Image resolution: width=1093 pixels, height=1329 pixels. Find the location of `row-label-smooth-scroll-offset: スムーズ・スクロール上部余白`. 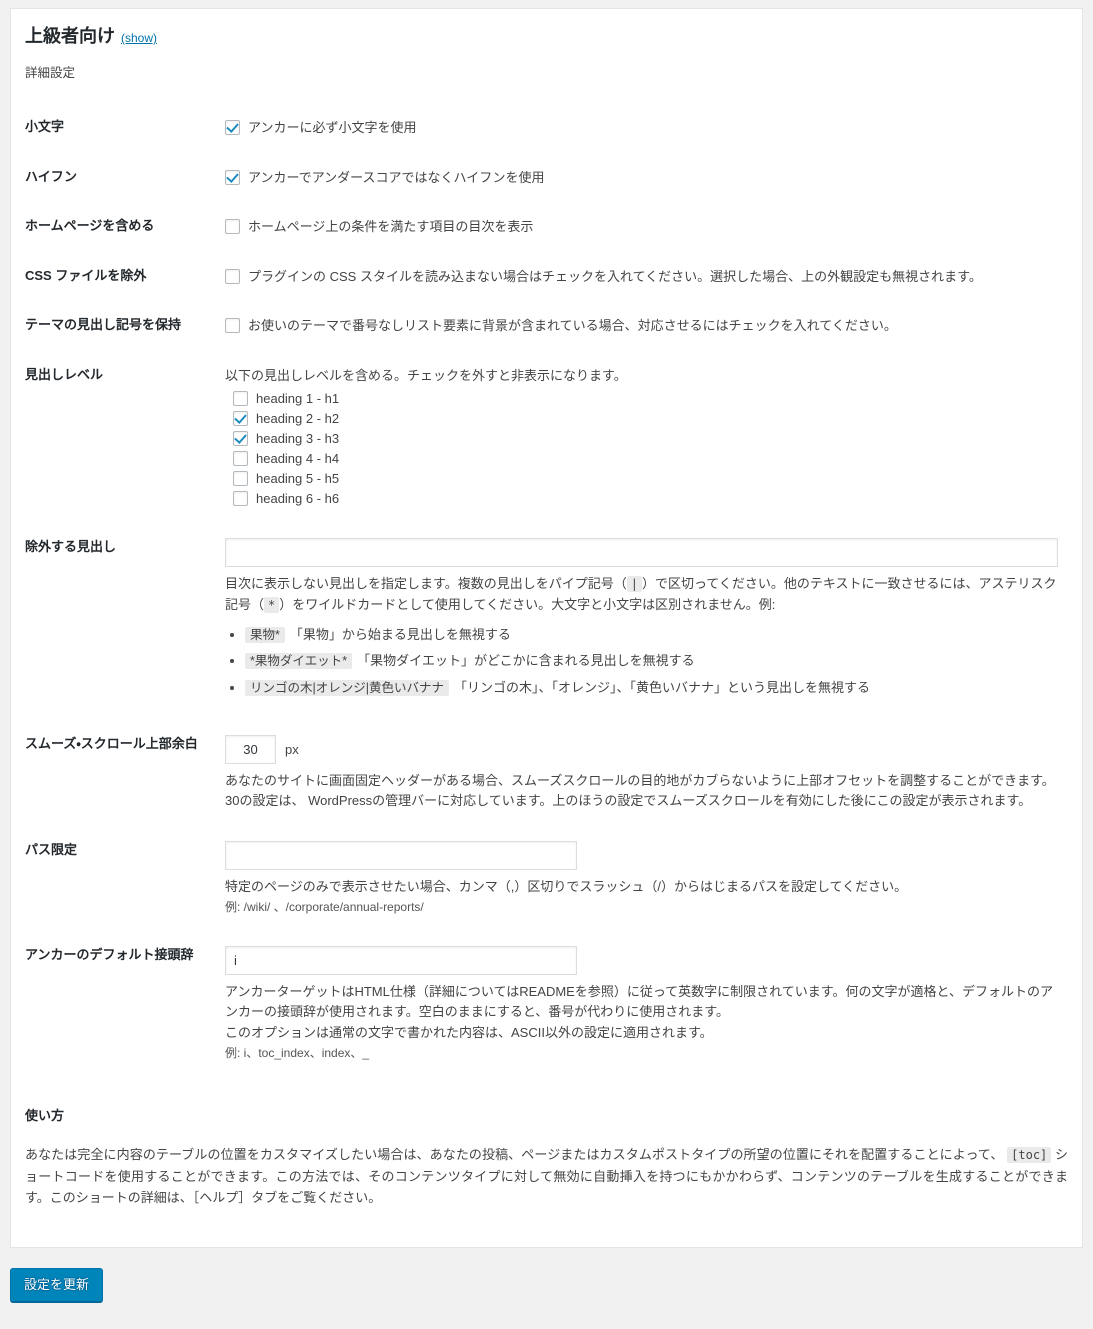

row-label-smooth-scroll-offset: スムーズ・スクロール上部余白 is located at coordinates (111, 743).